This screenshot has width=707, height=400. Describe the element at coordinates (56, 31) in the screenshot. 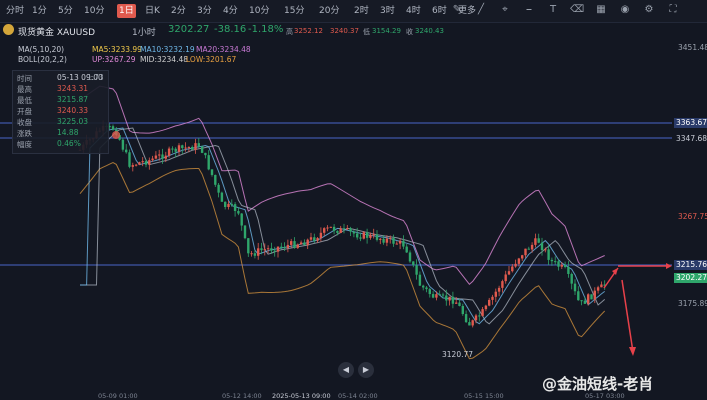

I see `symbol-name: 现货黄金 XAUUSD` at that location.